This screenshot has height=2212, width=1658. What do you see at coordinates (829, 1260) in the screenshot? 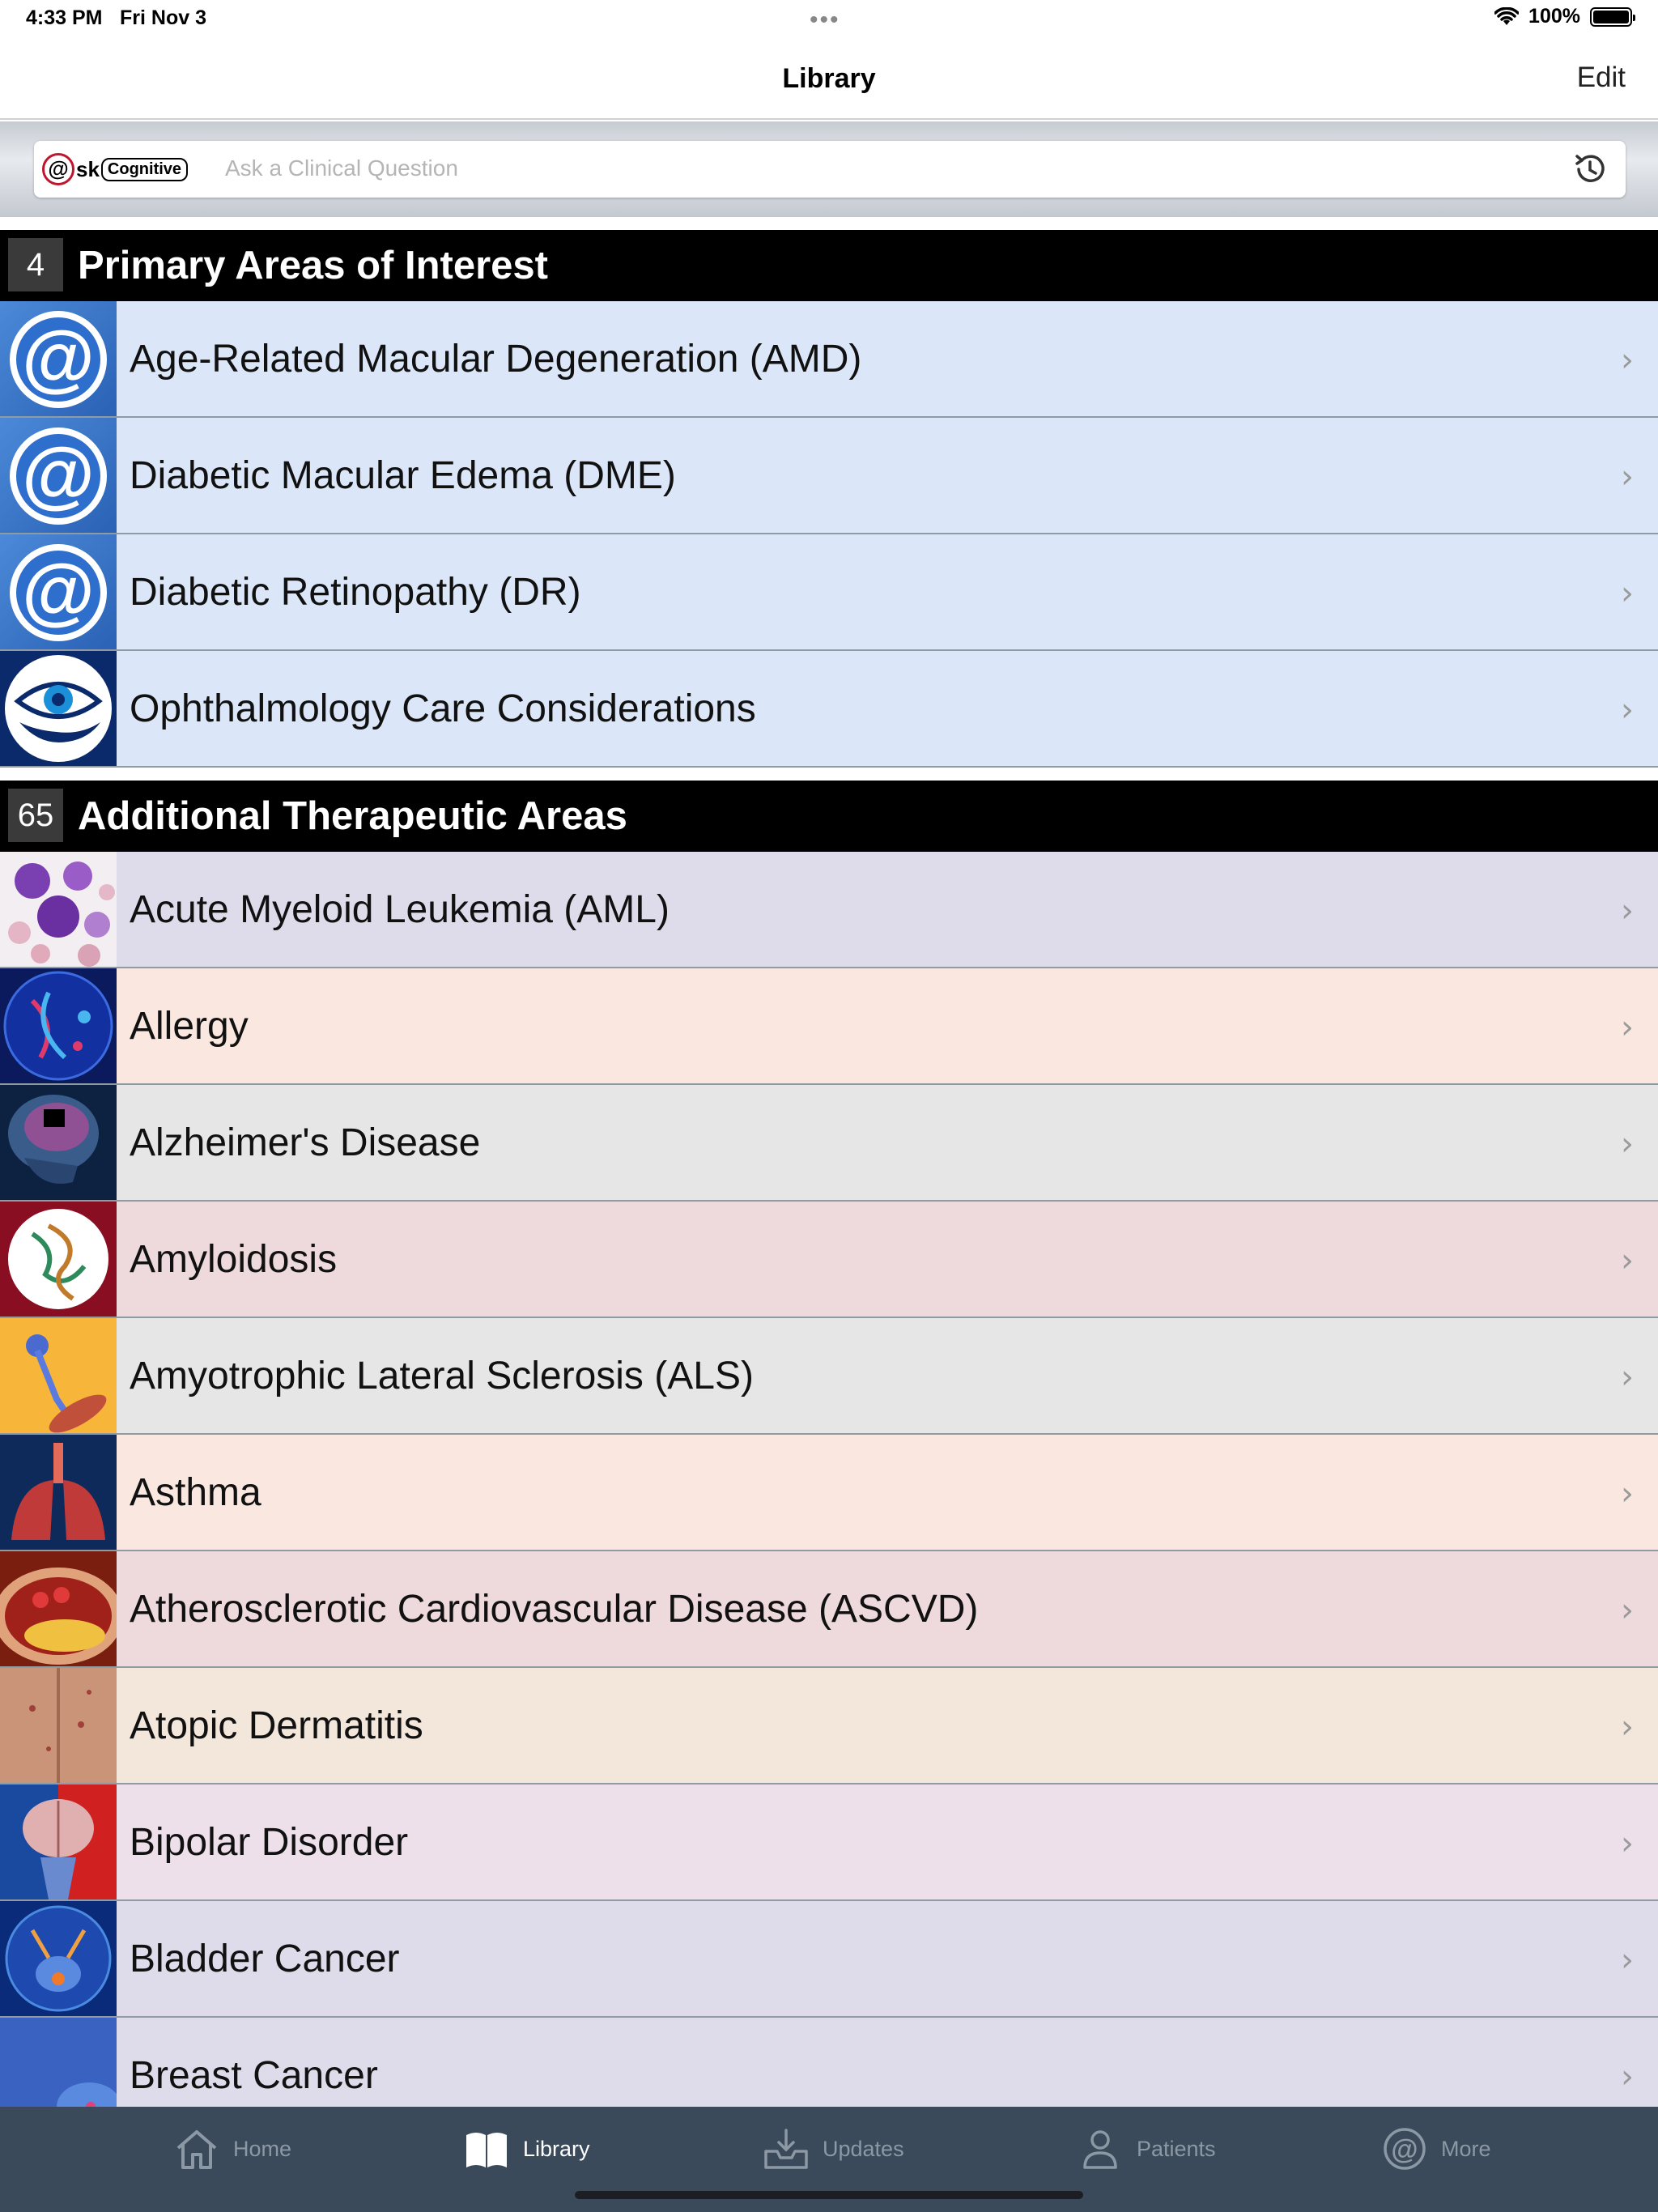
I see `list-item-amyloidosis: Amyloidosis ›` at bounding box center [829, 1260].